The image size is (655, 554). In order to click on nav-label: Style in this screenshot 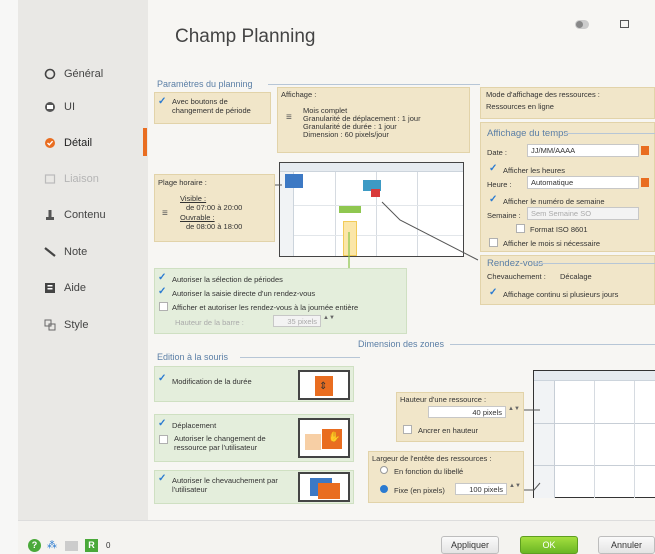, I will do `click(76, 325)`.